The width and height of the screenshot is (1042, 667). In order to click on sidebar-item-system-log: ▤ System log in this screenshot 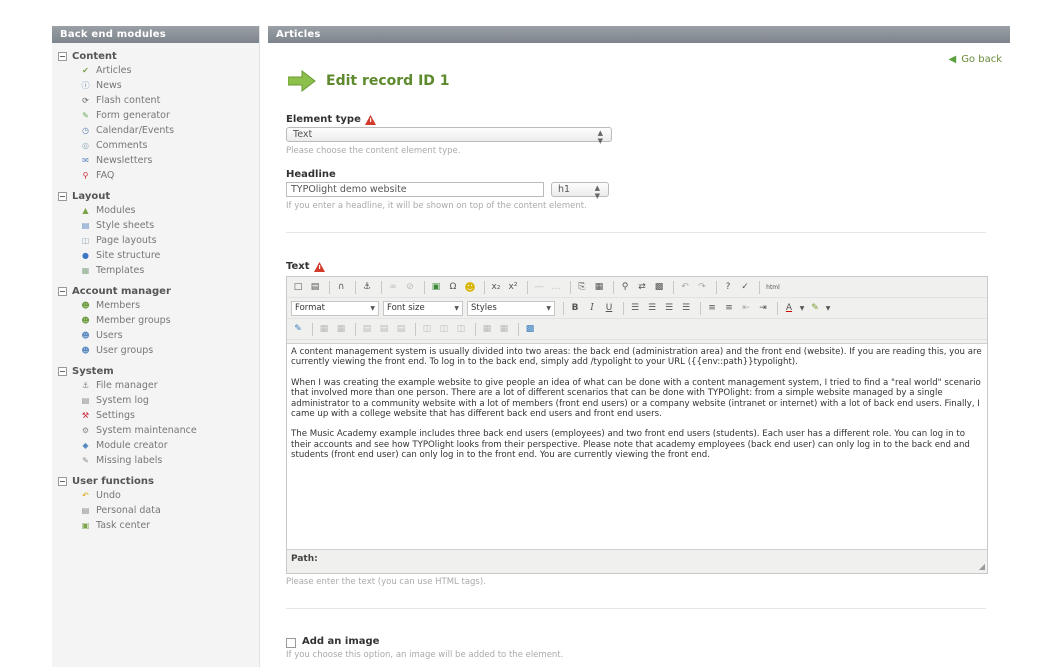, I will do `click(155, 400)`.